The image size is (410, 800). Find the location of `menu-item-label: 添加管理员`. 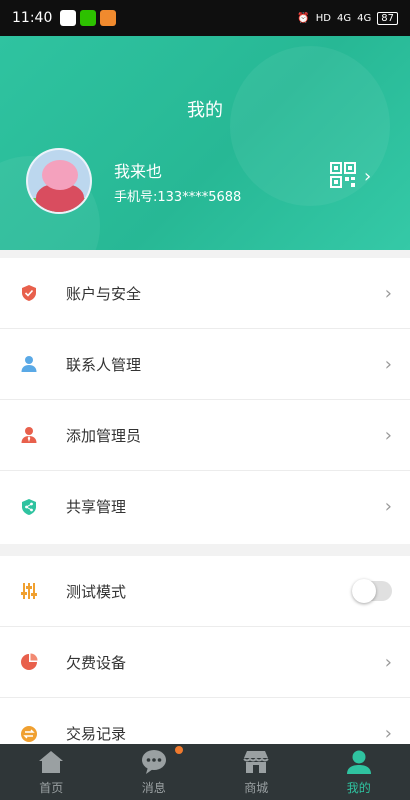

menu-item-label: 添加管理员 is located at coordinates (104, 435).